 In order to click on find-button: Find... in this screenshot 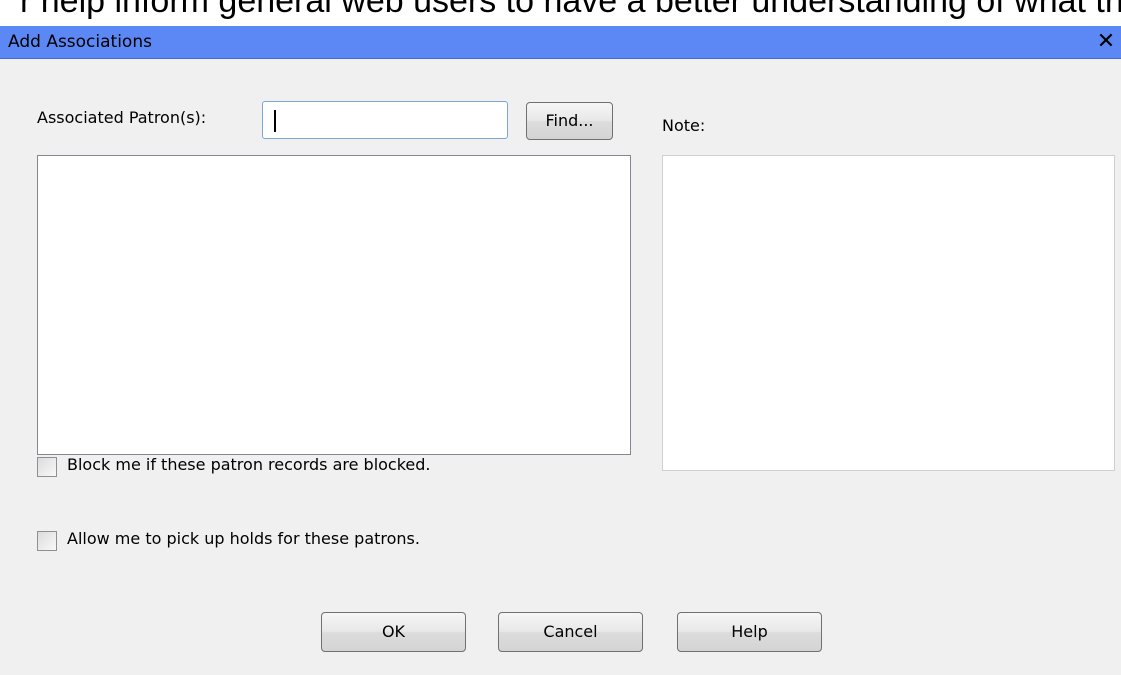, I will do `click(569, 121)`.